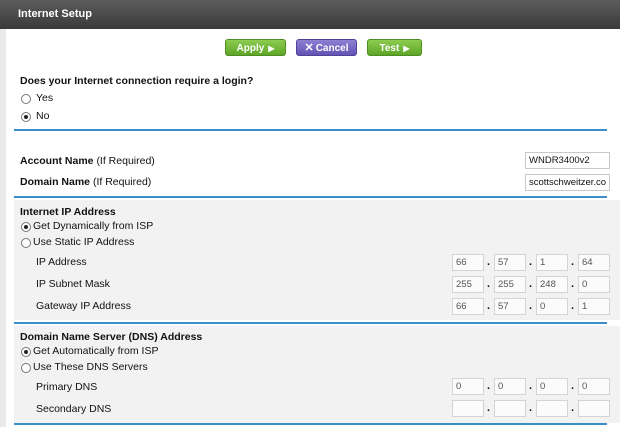  I want to click on domain-name-input, so click(567, 182).